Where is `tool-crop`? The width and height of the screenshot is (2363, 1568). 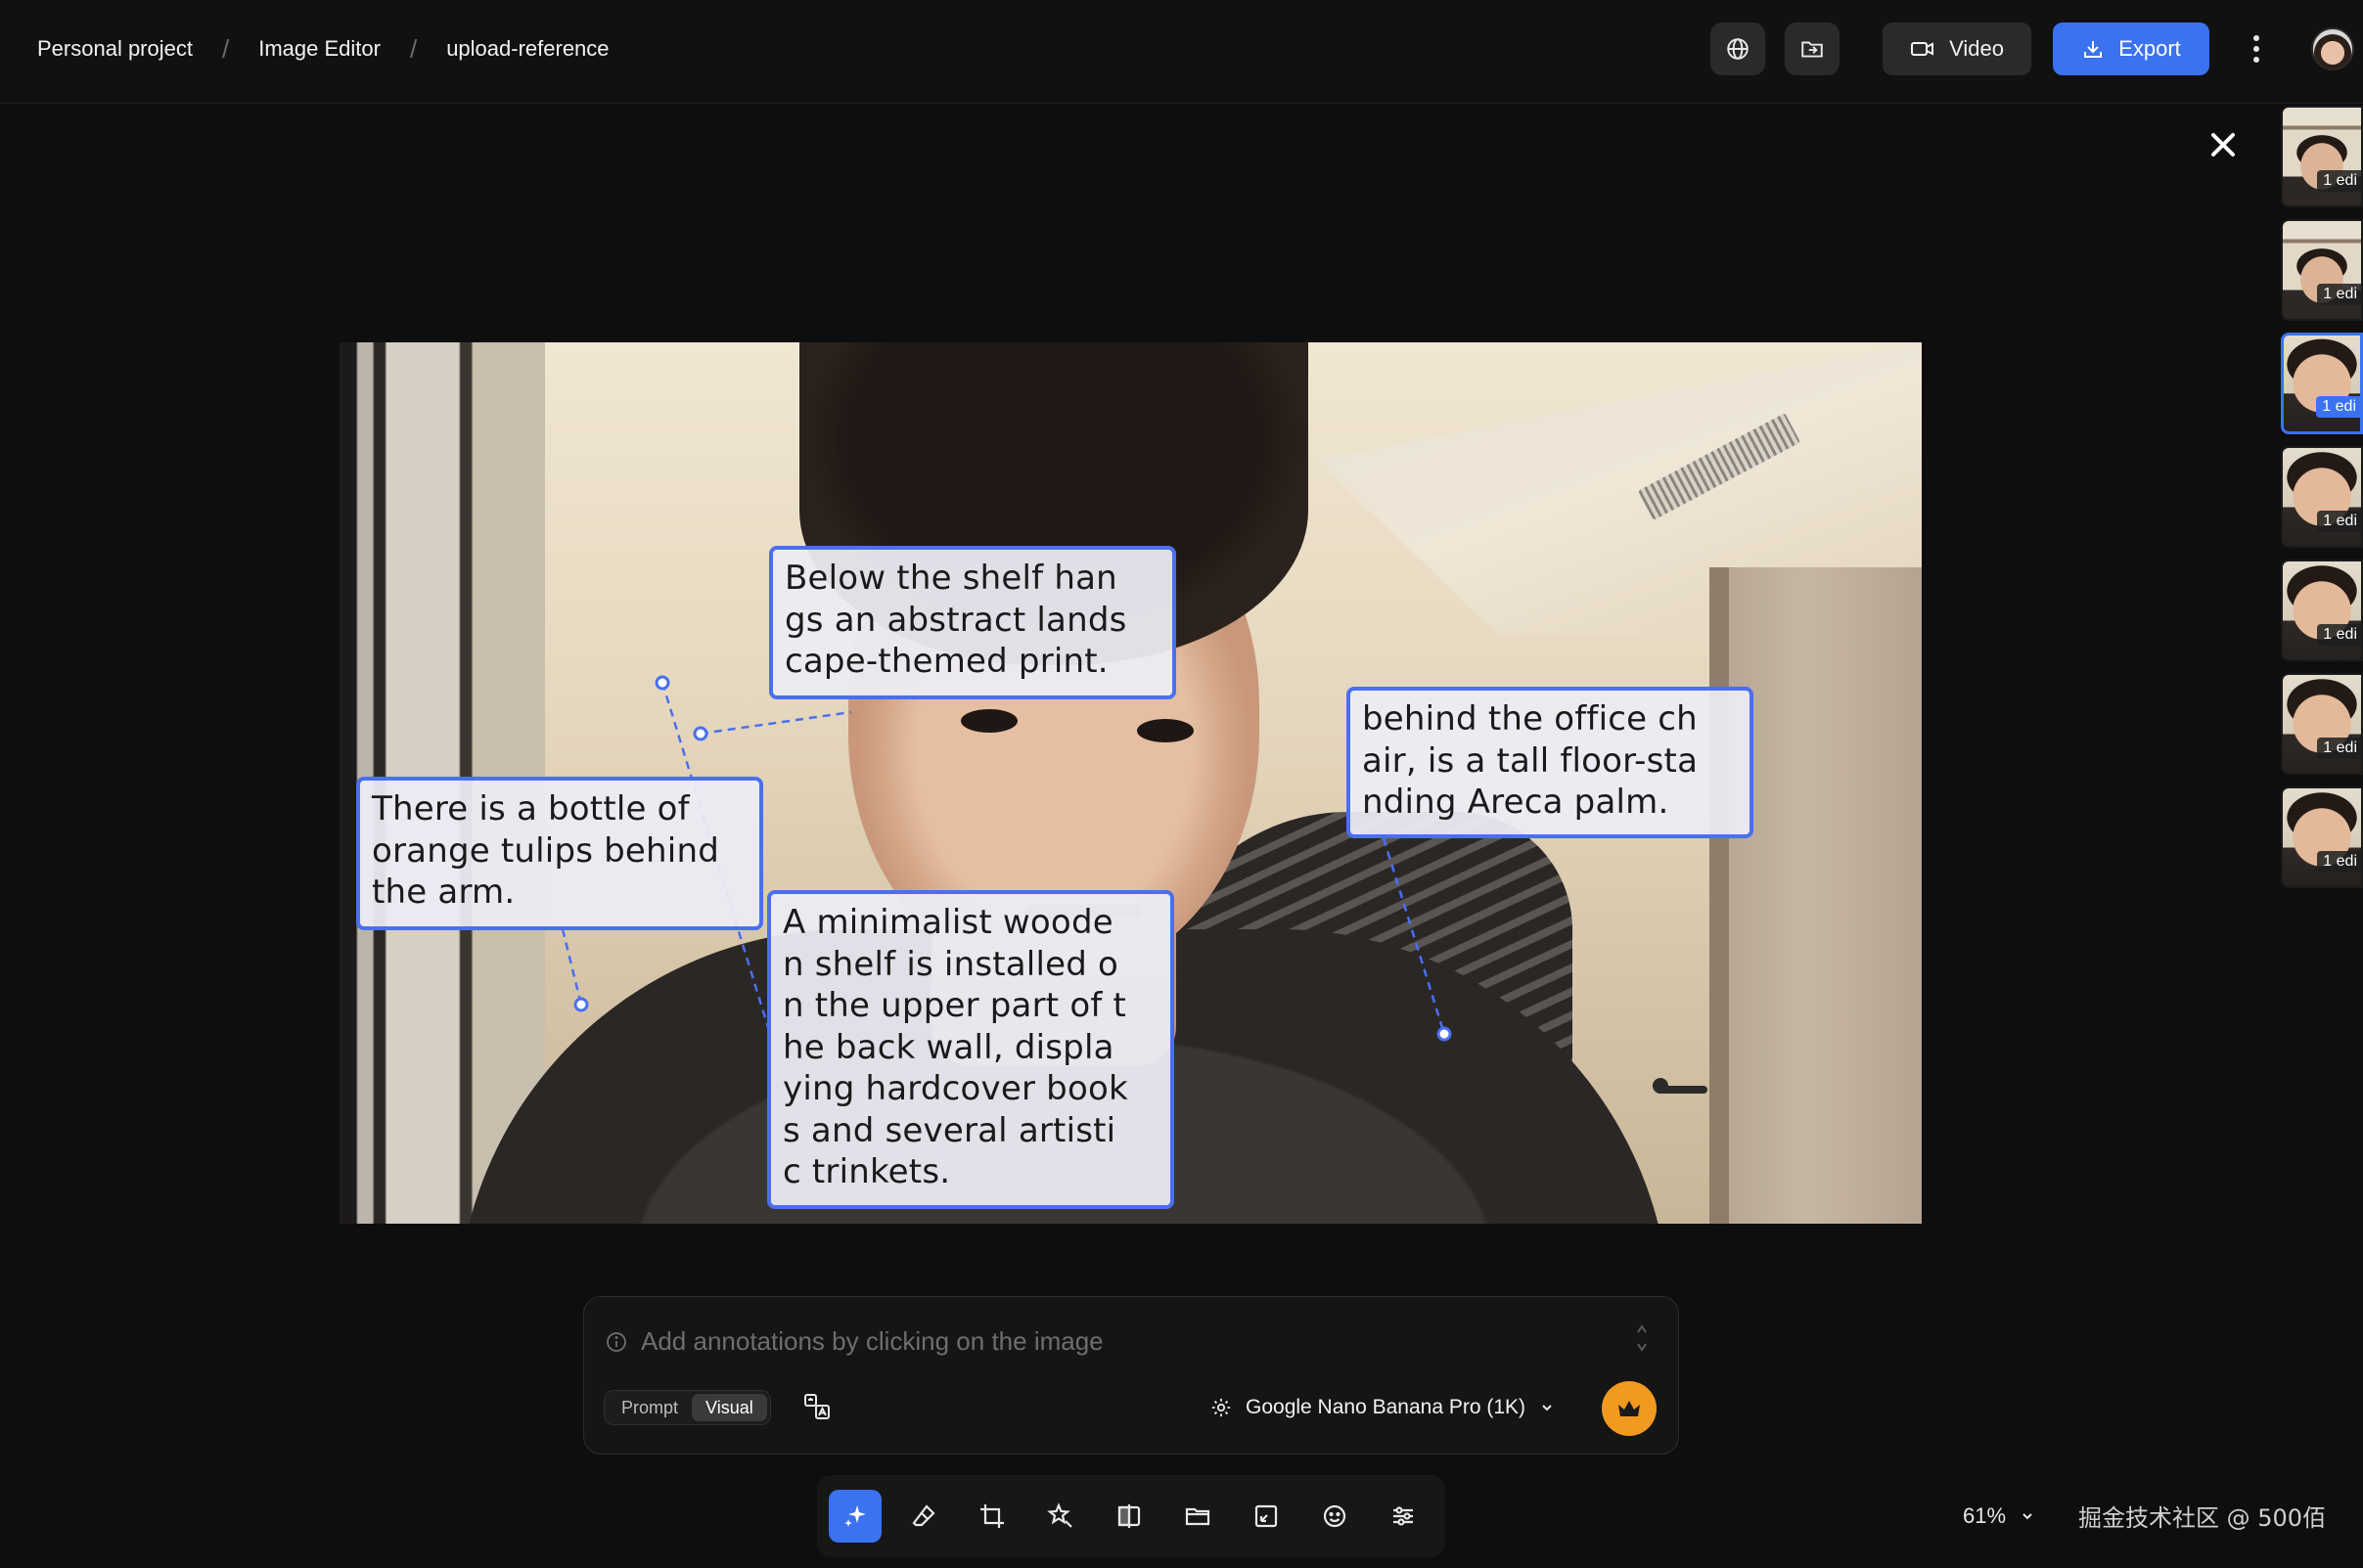
tool-crop is located at coordinates (992, 1516).